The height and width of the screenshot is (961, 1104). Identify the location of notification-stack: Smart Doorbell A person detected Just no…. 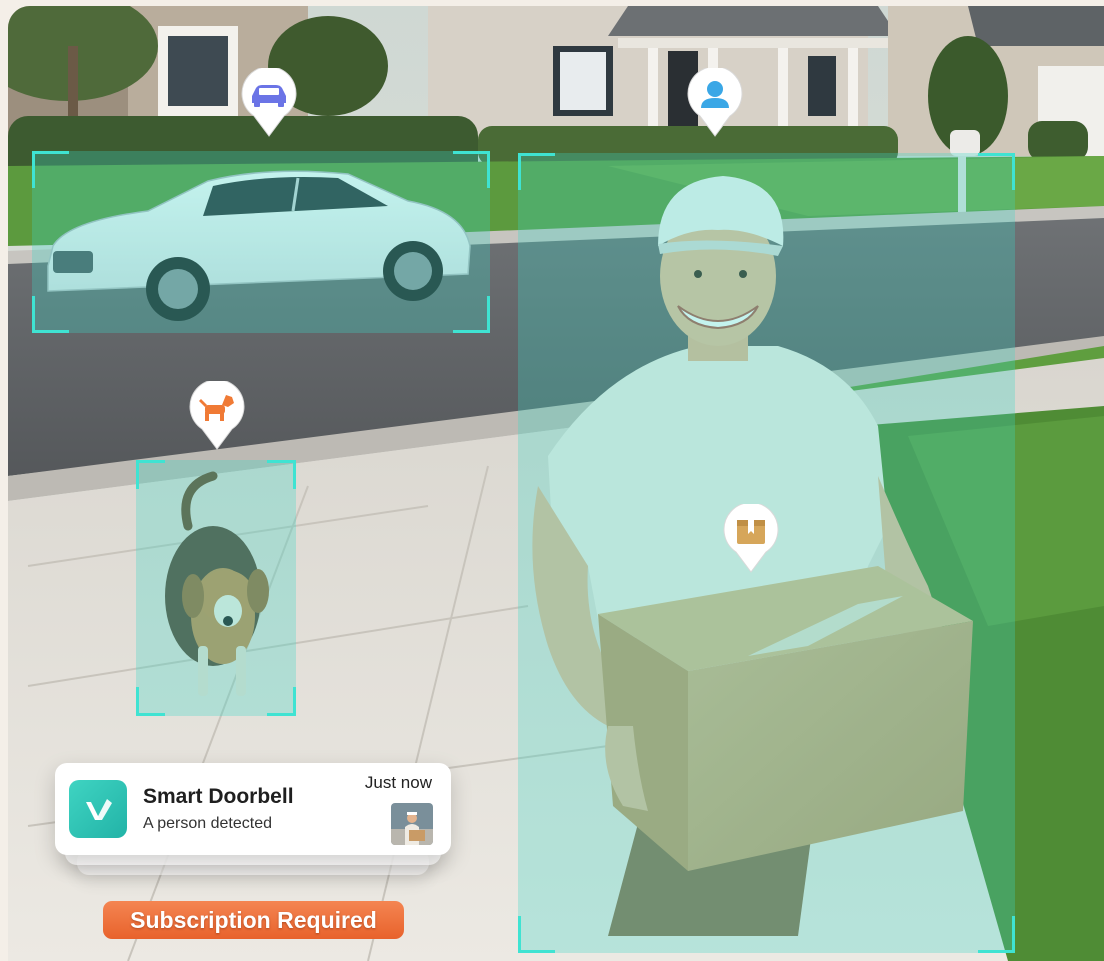
(253, 821).